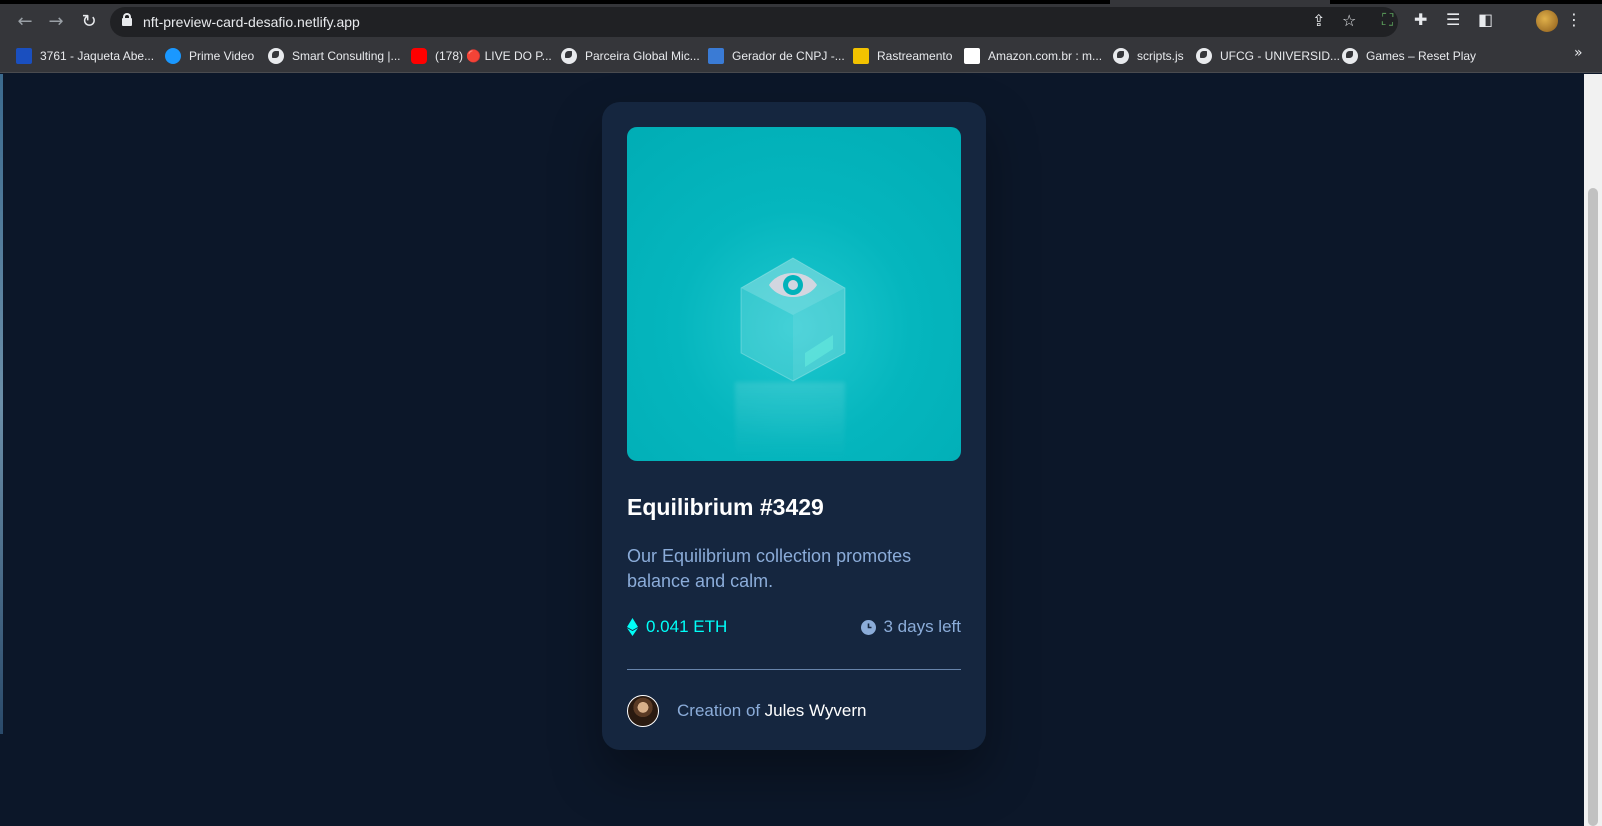 The image size is (1602, 826). What do you see at coordinates (89, 21) in the screenshot?
I see `reload-icon: ↻` at bounding box center [89, 21].